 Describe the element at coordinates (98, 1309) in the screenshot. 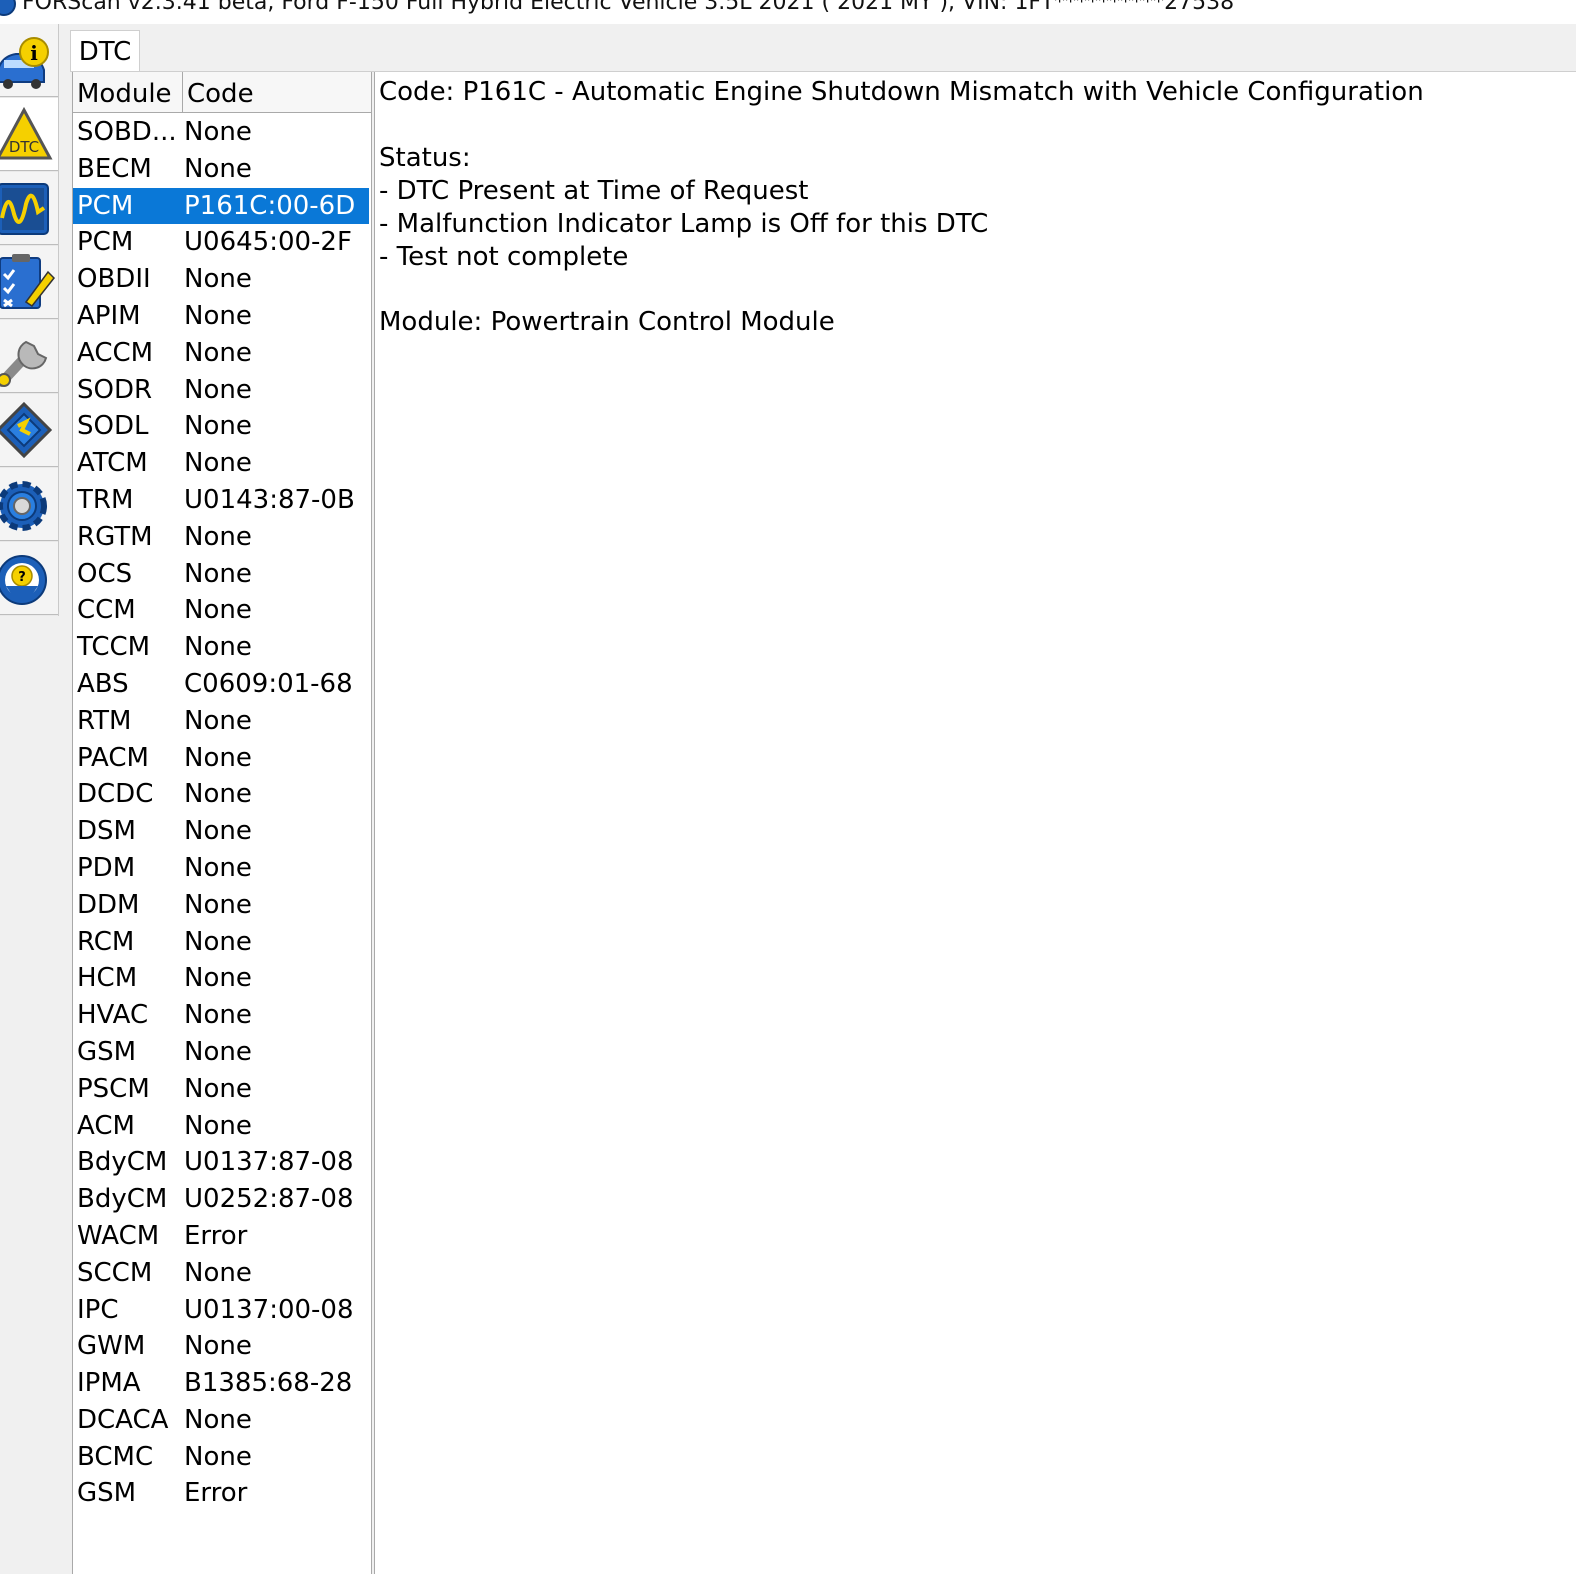

I see `cell-module: IPC` at that location.